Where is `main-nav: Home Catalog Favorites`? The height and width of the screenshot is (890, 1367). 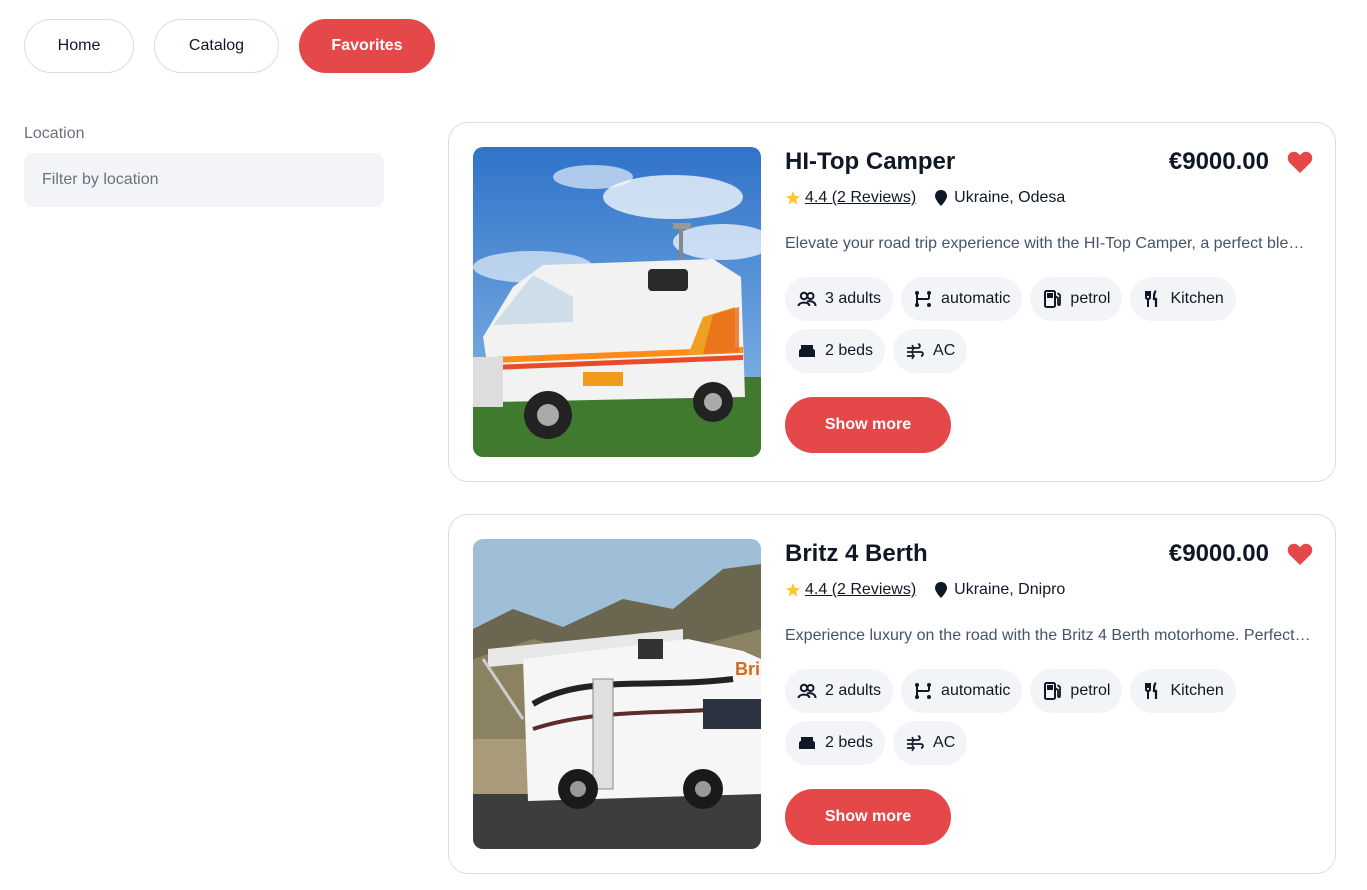
main-nav: Home Catalog Favorites is located at coordinates (229, 46).